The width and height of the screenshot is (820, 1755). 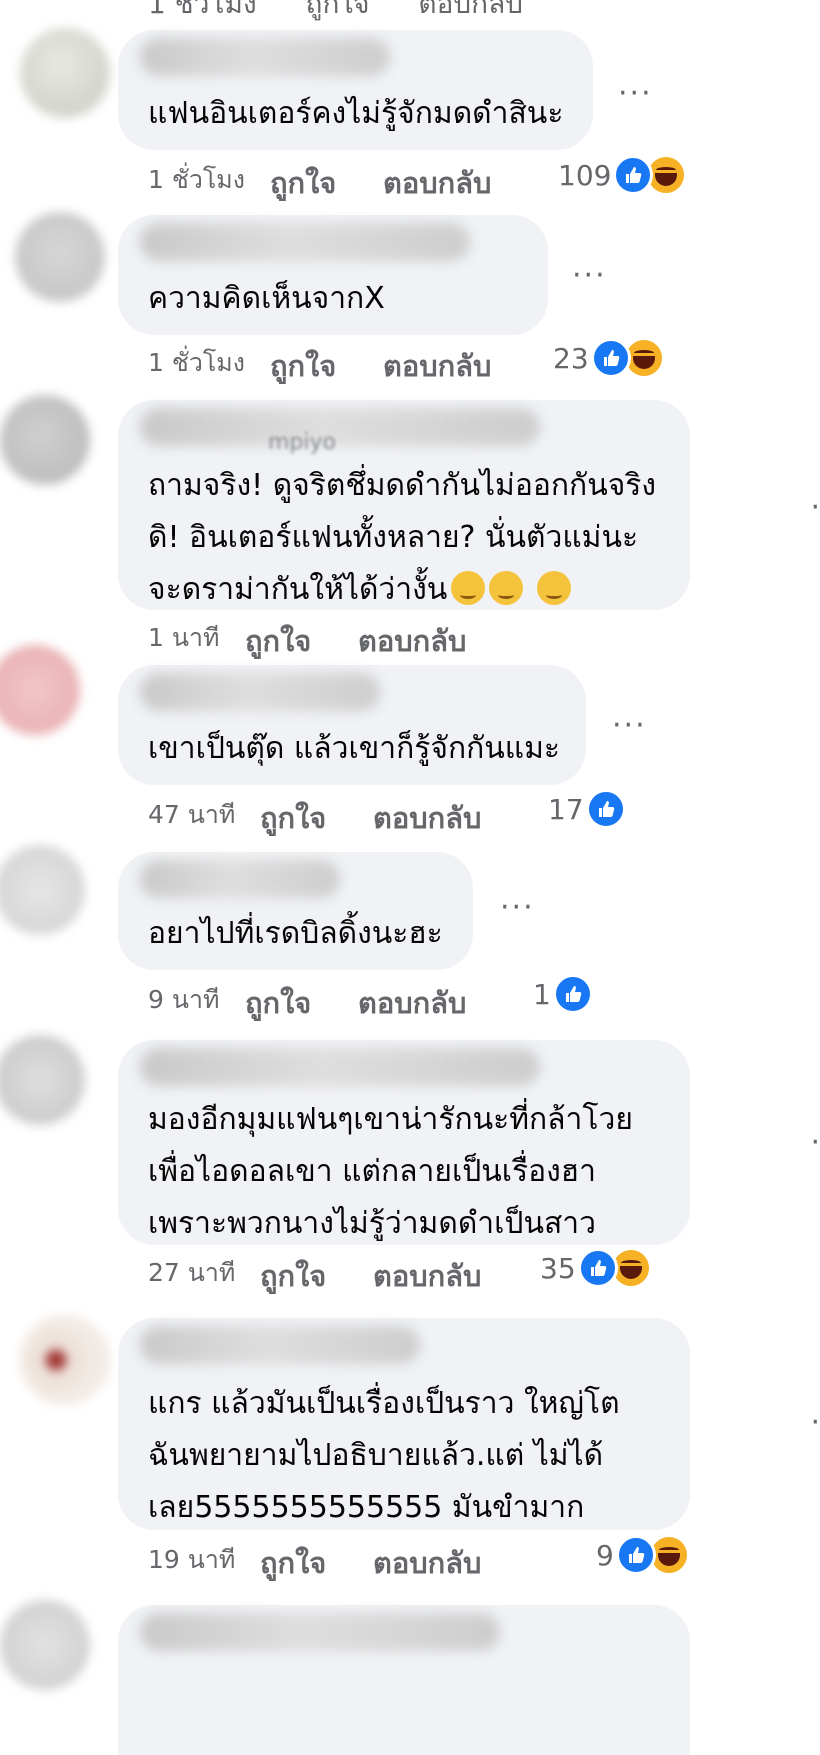 I want to click on comment-time: 9 นาที, so click(x=184, y=999).